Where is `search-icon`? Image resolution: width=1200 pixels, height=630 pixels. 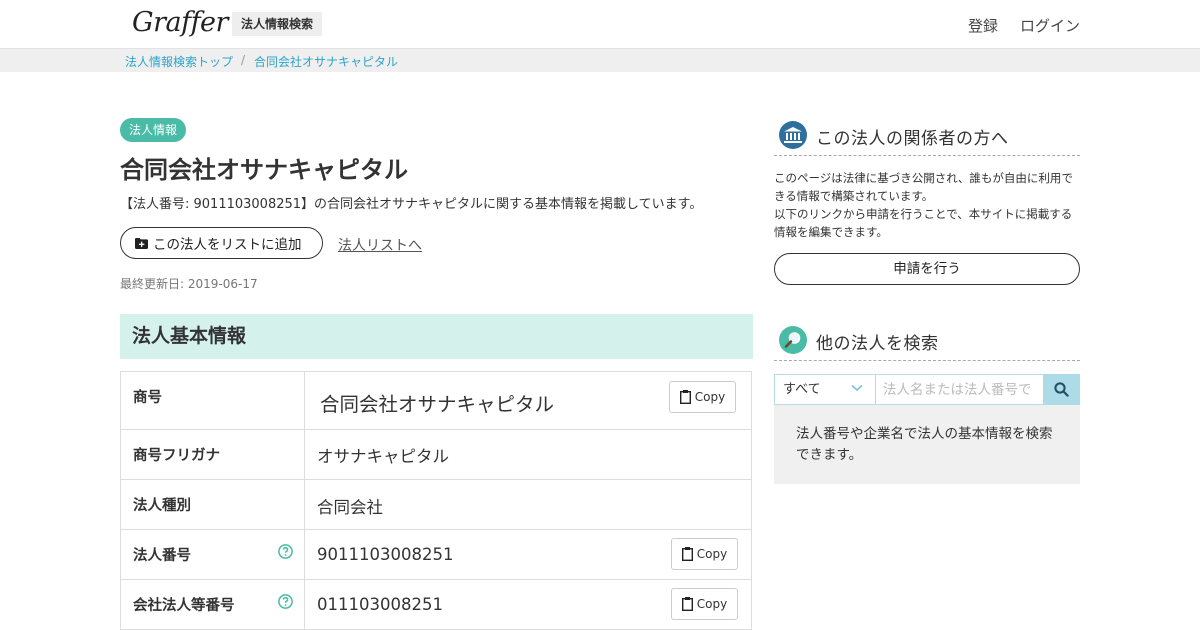
search-icon is located at coordinates (1061, 389).